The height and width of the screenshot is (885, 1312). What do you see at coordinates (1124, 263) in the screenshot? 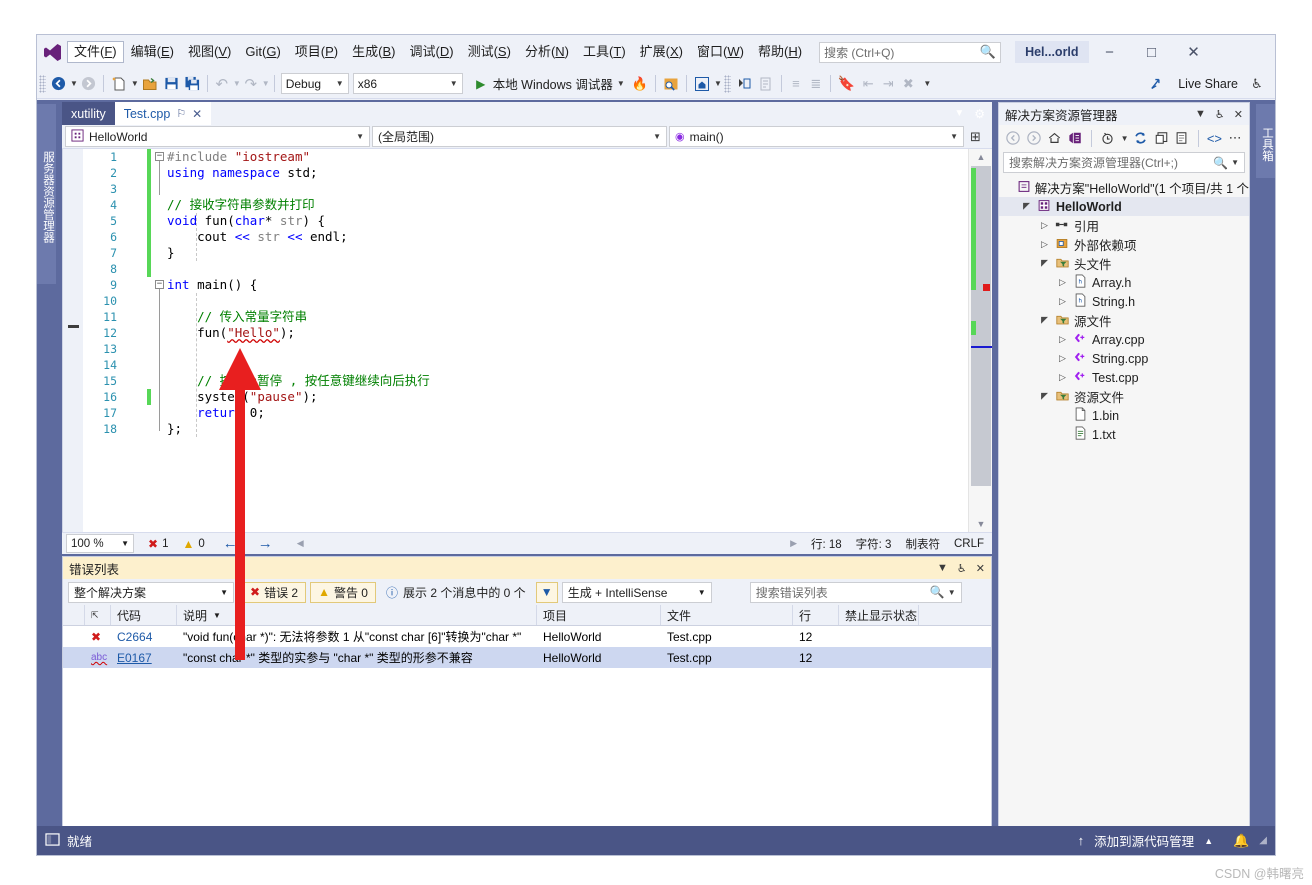
I see `tree-item--: ◢ 头文件` at bounding box center [1124, 263].